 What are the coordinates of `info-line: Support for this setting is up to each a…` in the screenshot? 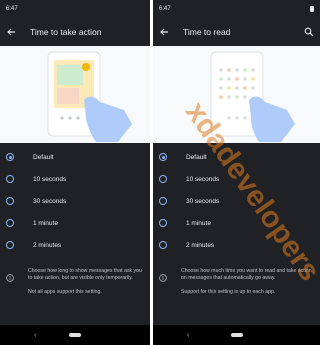 It's located at (228, 292).